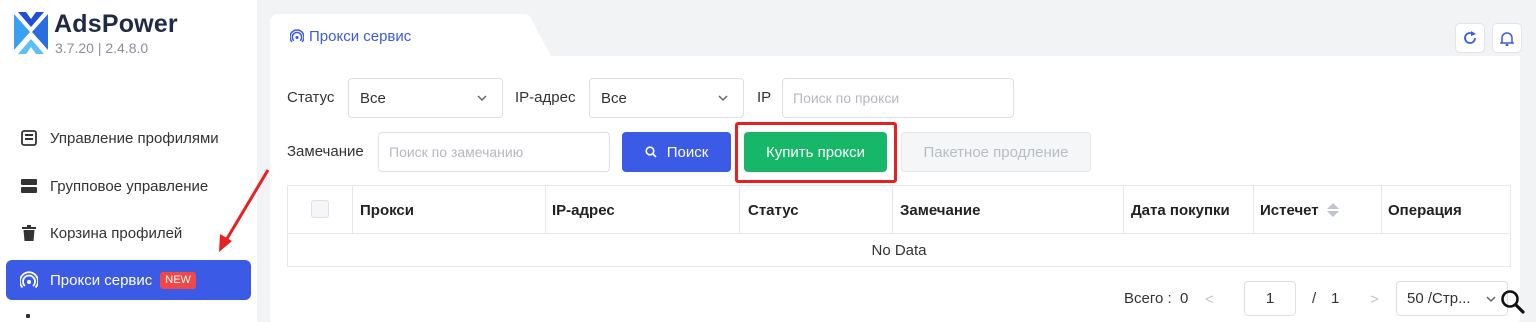  What do you see at coordinates (102, 48) in the screenshot?
I see `app-version: 3.7.20 | 2.4.8.0` at bounding box center [102, 48].